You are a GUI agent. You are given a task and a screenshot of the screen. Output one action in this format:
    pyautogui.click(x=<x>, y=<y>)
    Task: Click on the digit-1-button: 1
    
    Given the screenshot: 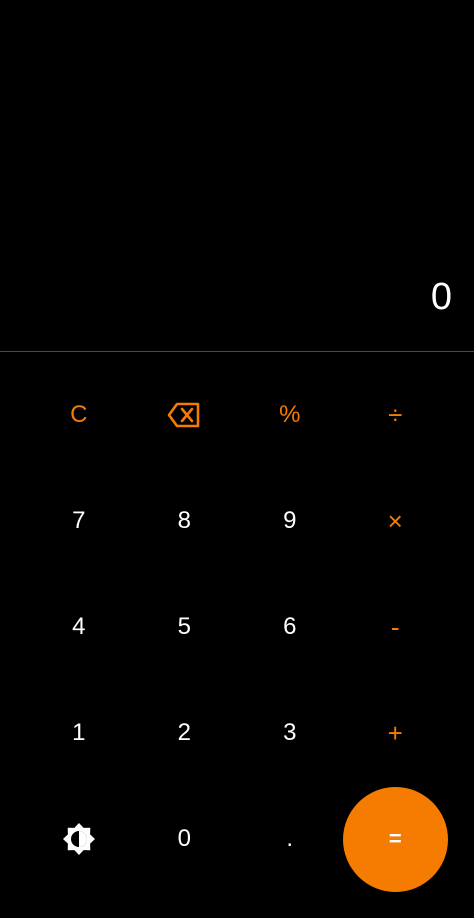 What is the action you would take?
    pyautogui.click(x=79, y=733)
    